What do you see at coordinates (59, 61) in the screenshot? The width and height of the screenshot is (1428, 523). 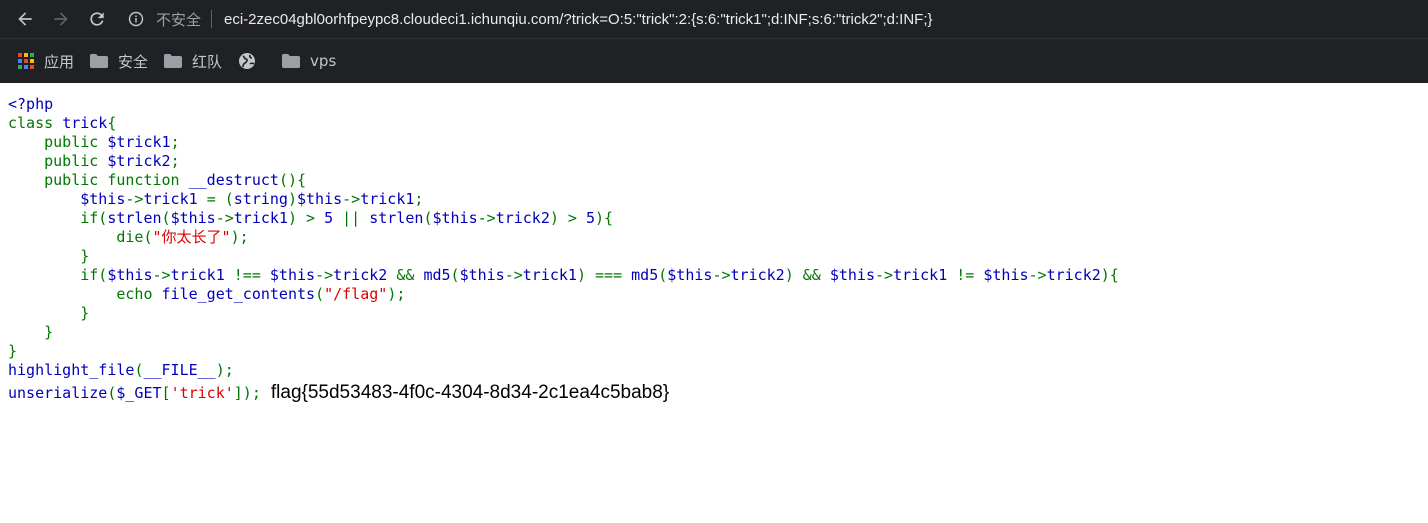 I see `bookmark-label: 应用` at bounding box center [59, 61].